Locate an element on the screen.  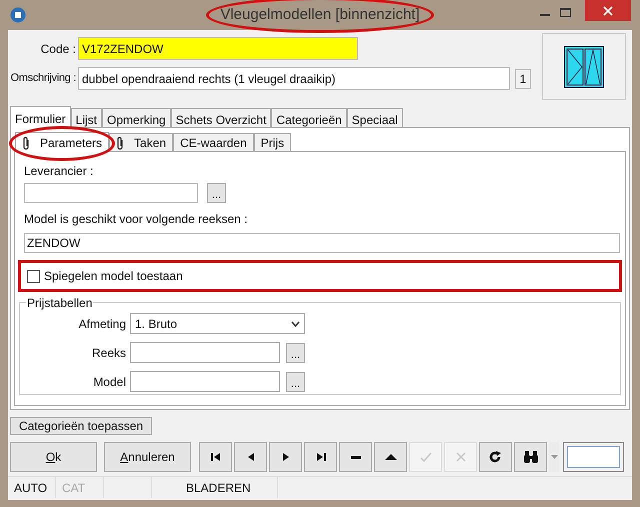
checkbox is located at coordinates (33, 276).